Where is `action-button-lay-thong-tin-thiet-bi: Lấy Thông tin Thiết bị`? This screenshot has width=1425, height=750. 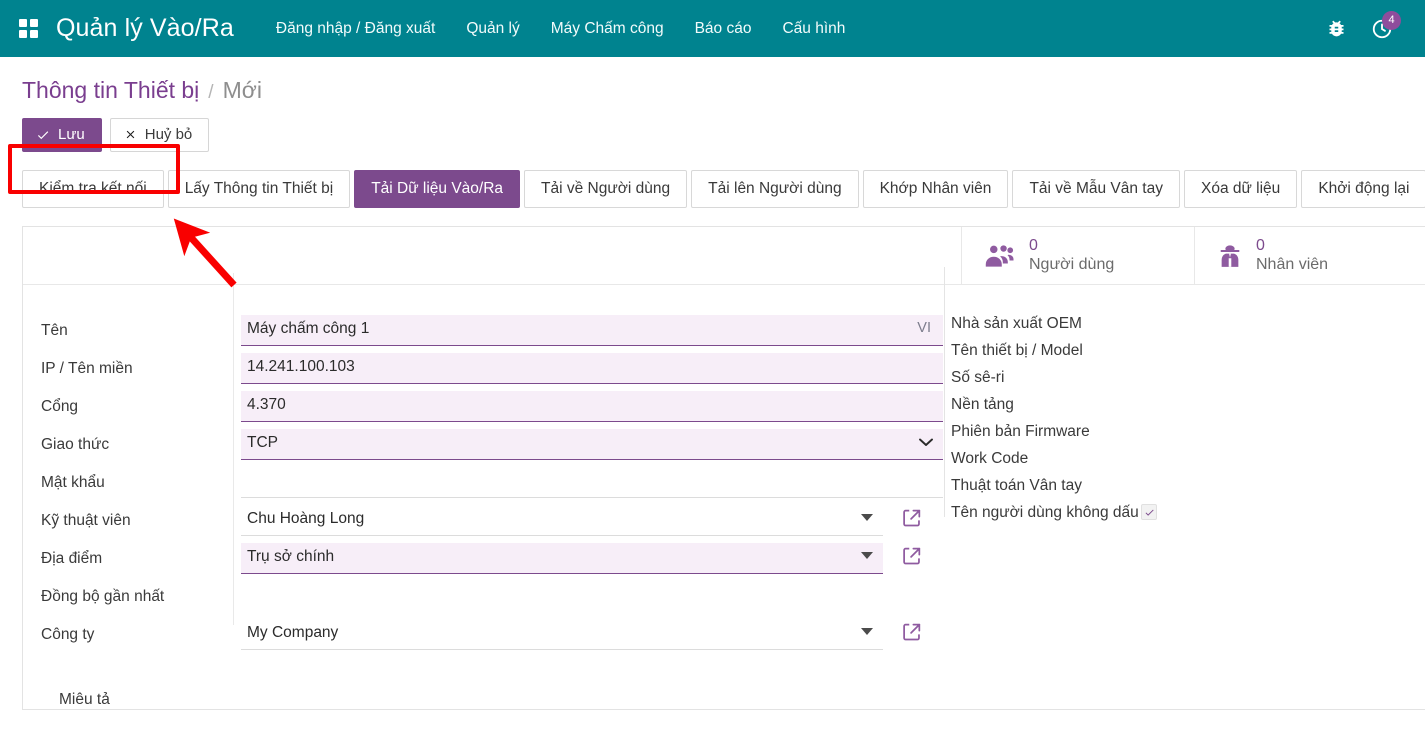 action-button-lay-thong-tin-thiet-bi: Lấy Thông tin Thiết bị is located at coordinates (259, 189).